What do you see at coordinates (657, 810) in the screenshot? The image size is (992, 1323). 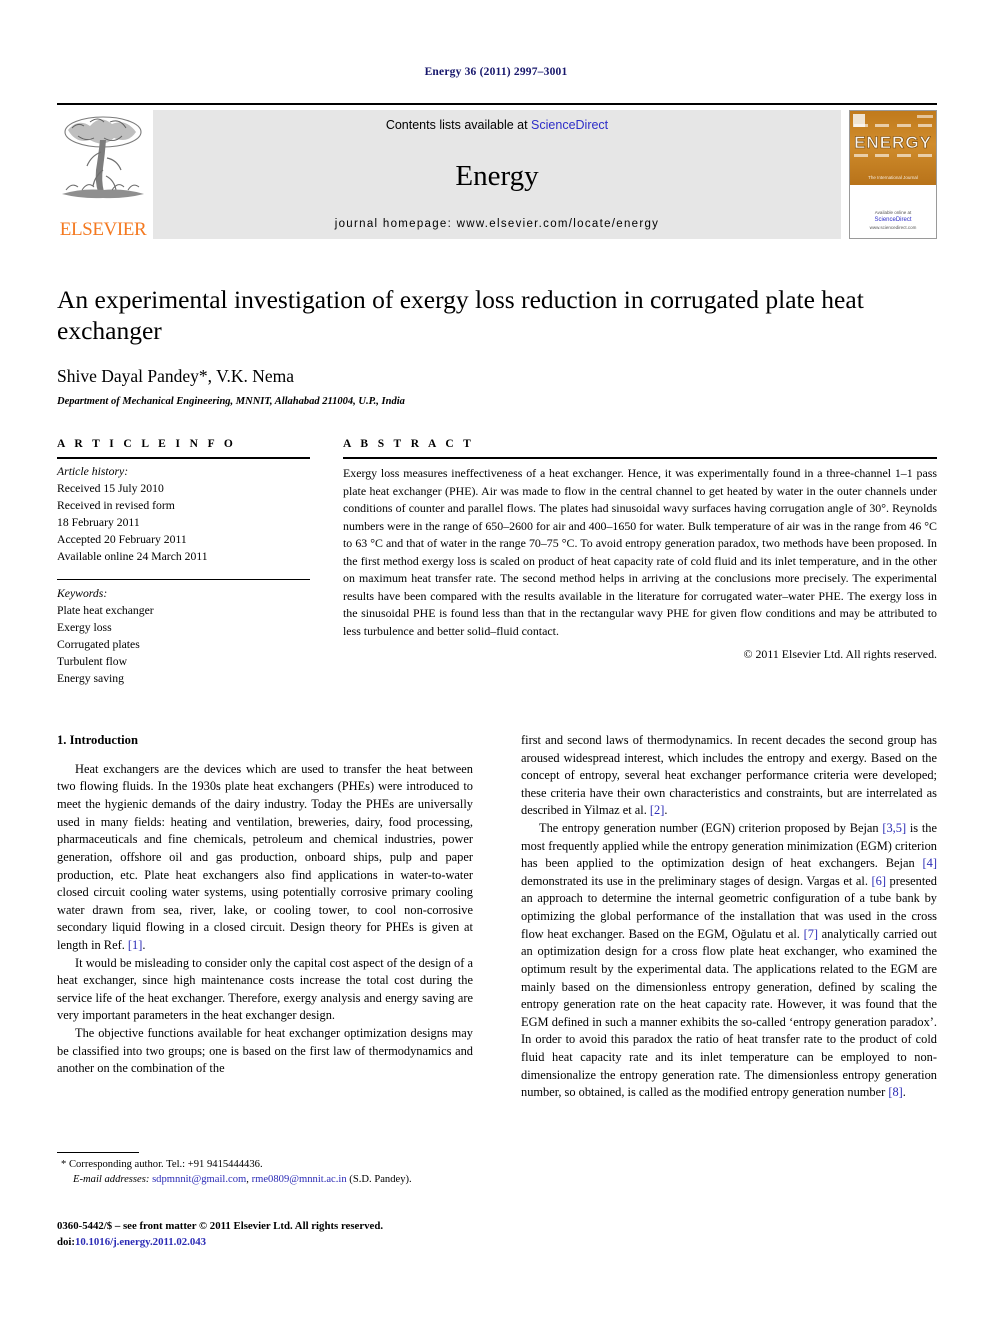 I see `citation-ref: [2]` at bounding box center [657, 810].